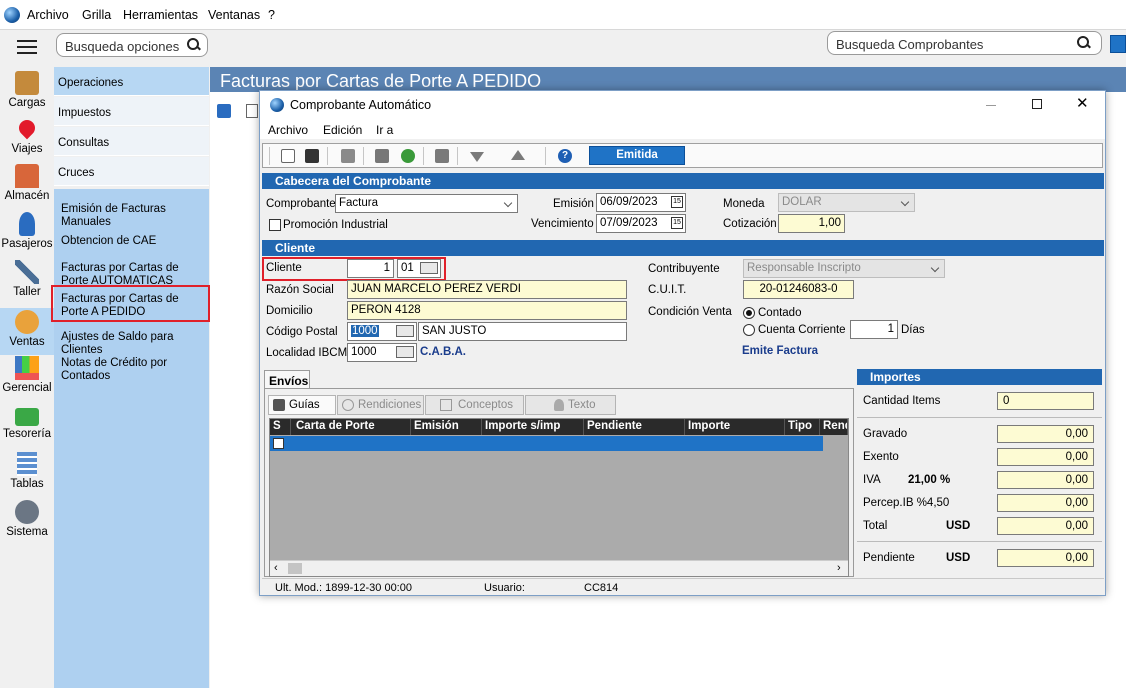 The height and width of the screenshot is (688, 1126). Describe the element at coordinates (370, 268) in the screenshot. I see `cliente-number-field: 1` at that location.